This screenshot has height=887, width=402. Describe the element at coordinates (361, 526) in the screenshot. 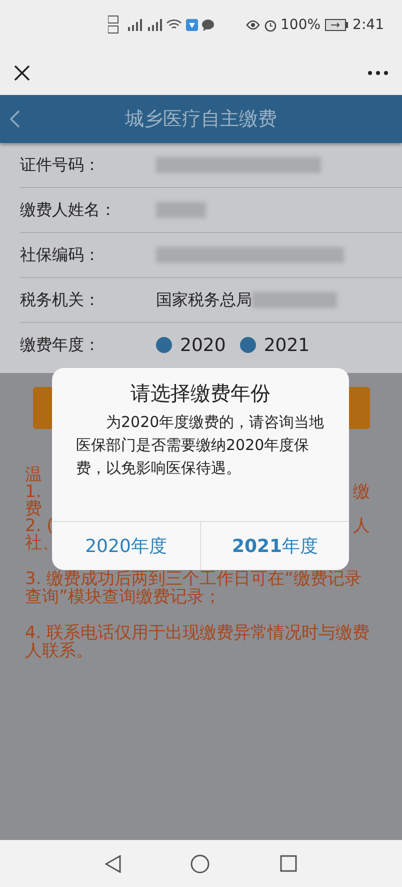

I see `notice-text: 人` at that location.